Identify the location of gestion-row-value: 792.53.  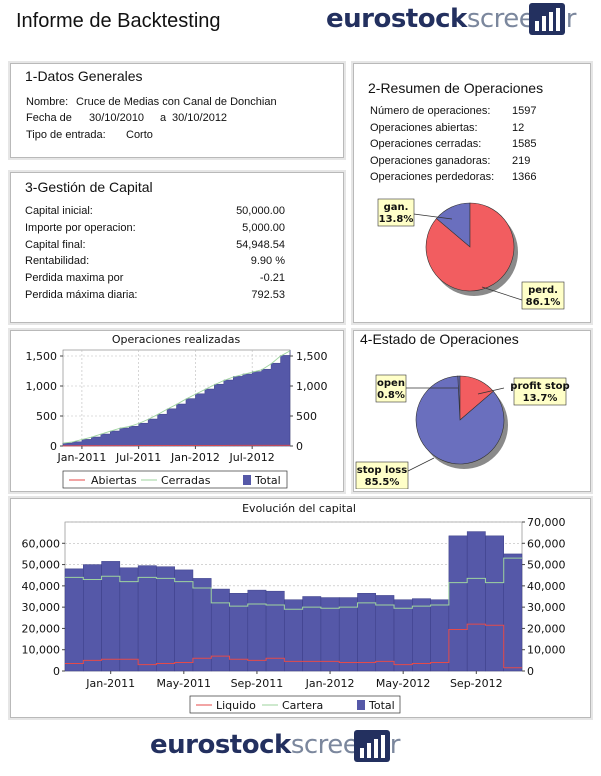
(268, 295).